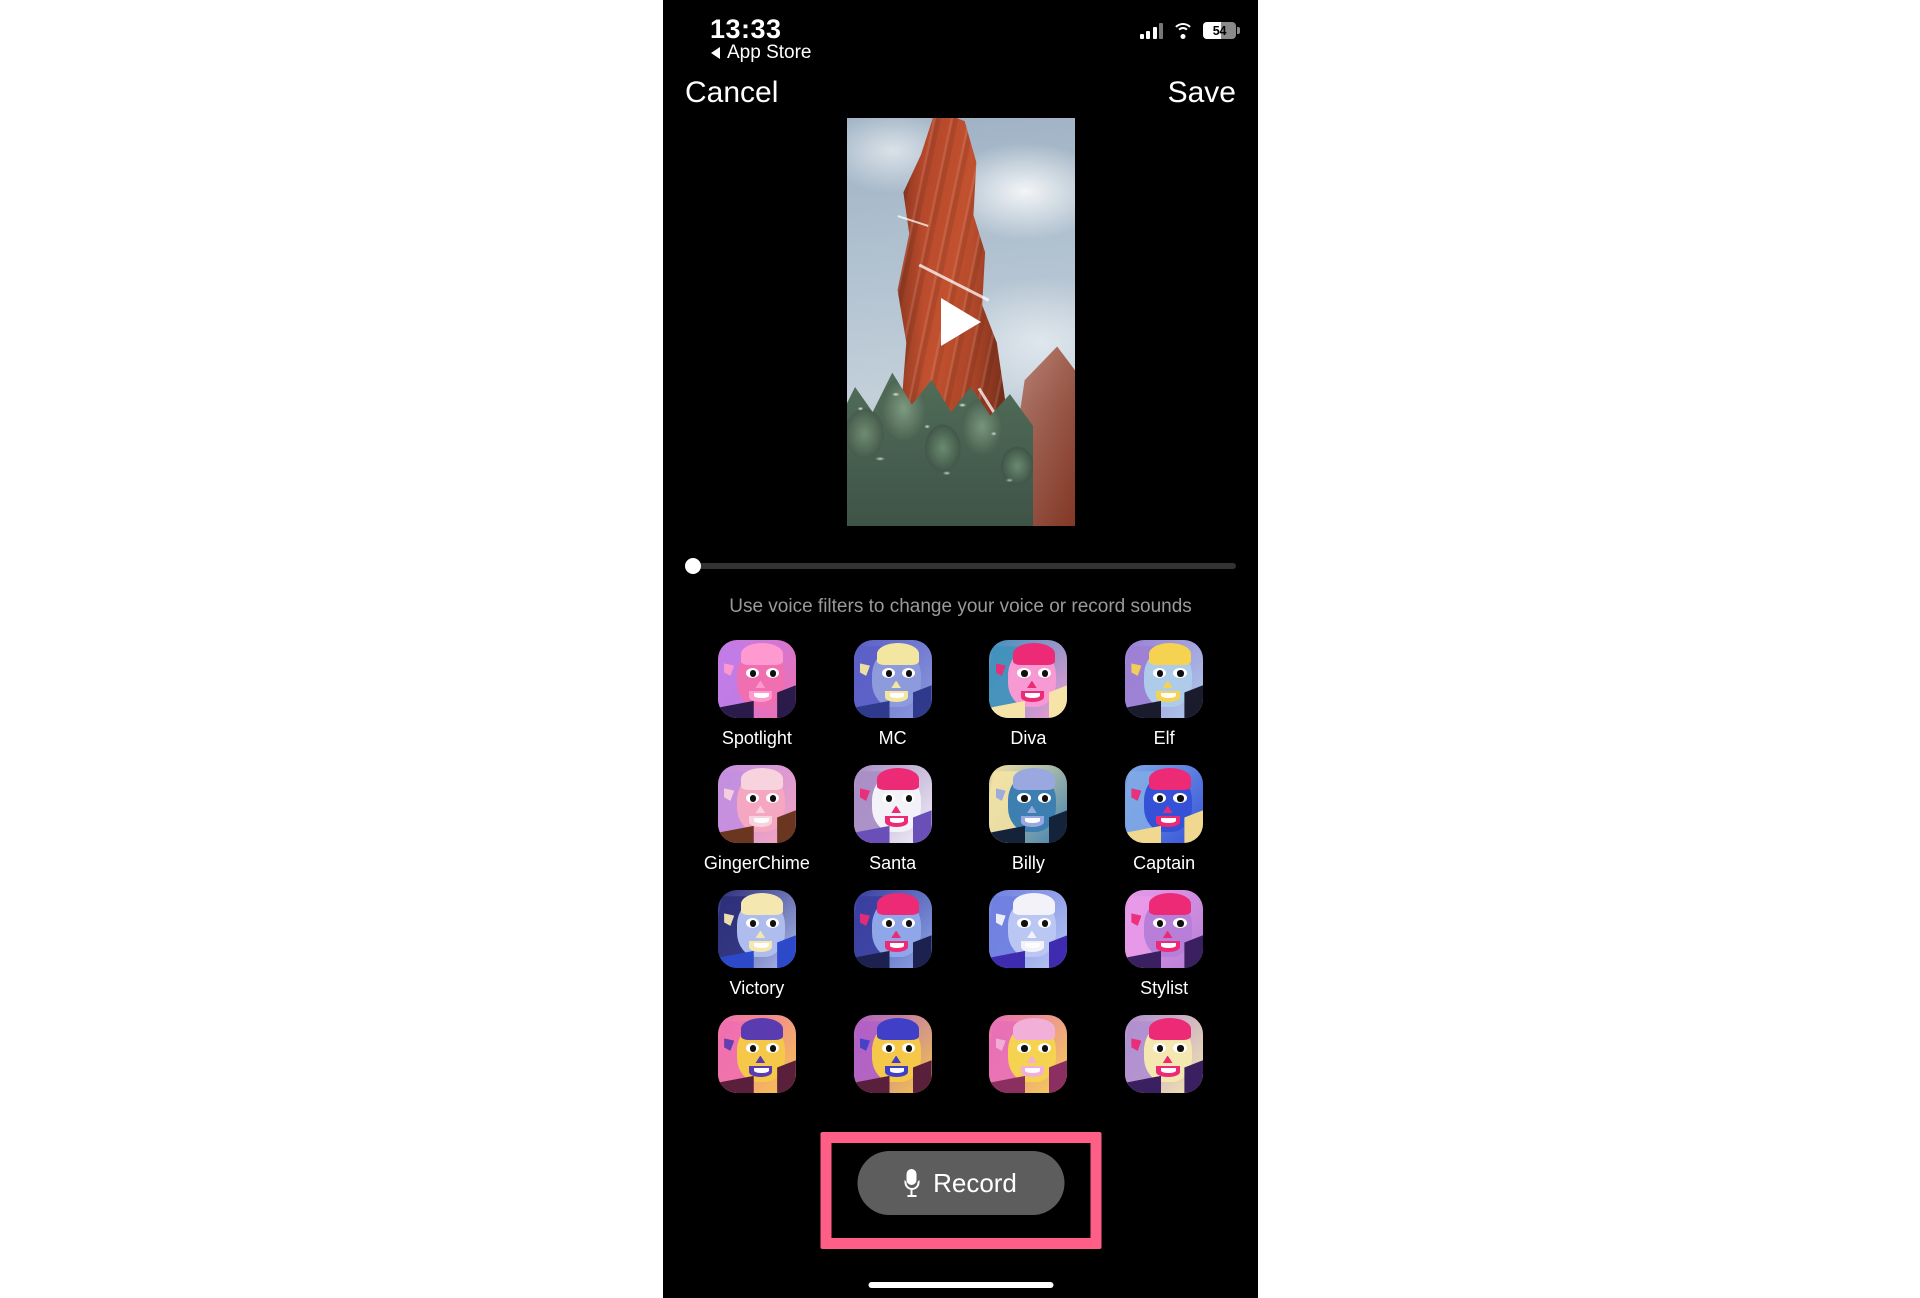  I want to click on back-triangle-icon, so click(715, 53).